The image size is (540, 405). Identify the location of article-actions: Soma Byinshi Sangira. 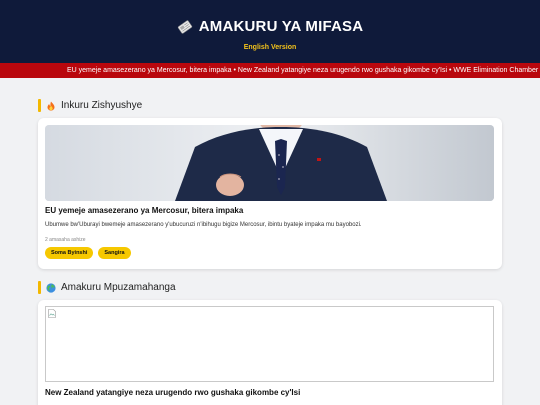
(88, 253).